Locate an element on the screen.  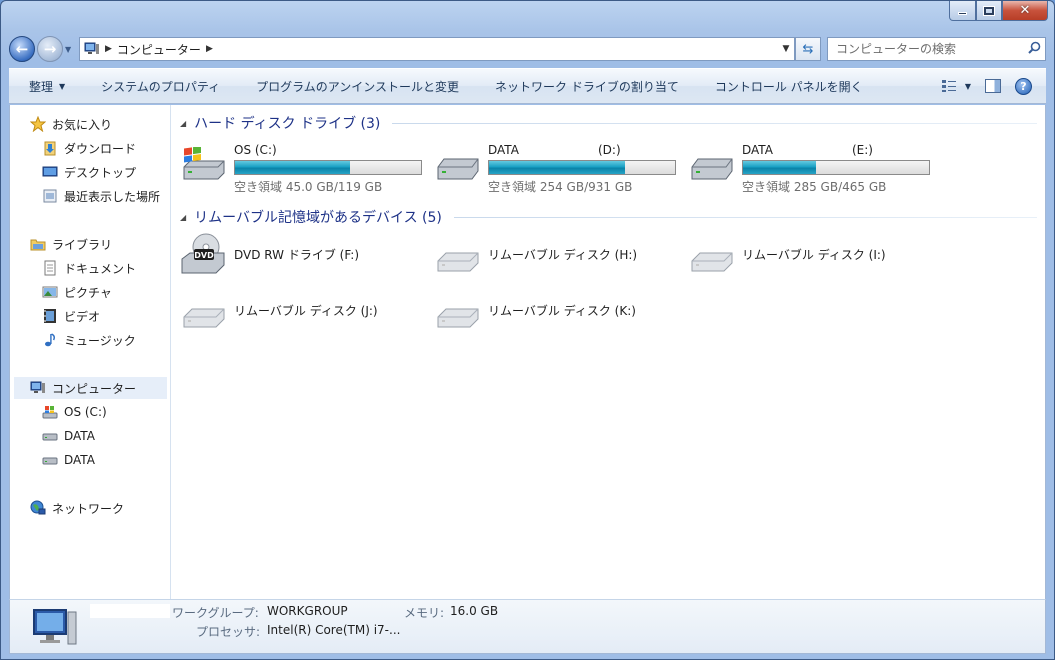
back-button: ← is located at coordinates (22, 49).